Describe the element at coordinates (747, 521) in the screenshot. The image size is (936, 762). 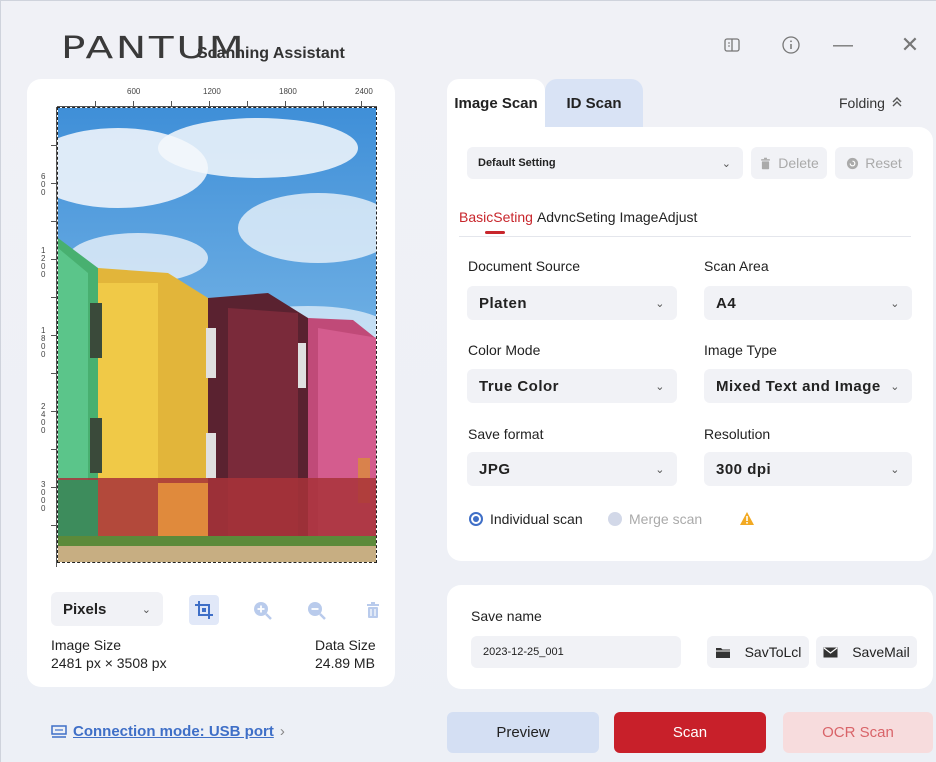
I see `warning-icon` at that location.